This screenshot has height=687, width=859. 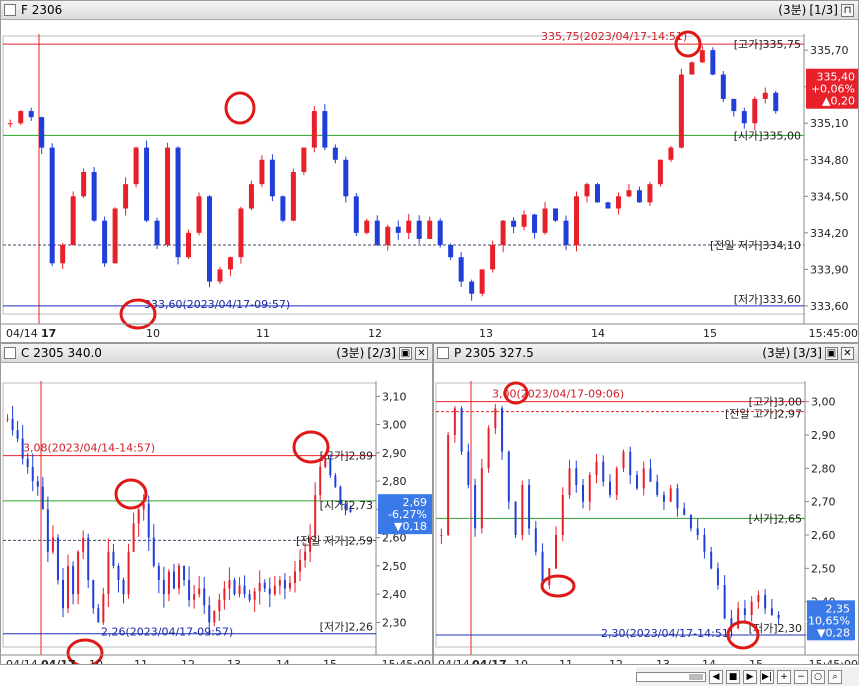 I want to click on y-axis-label: 334,80, so click(x=829, y=160).